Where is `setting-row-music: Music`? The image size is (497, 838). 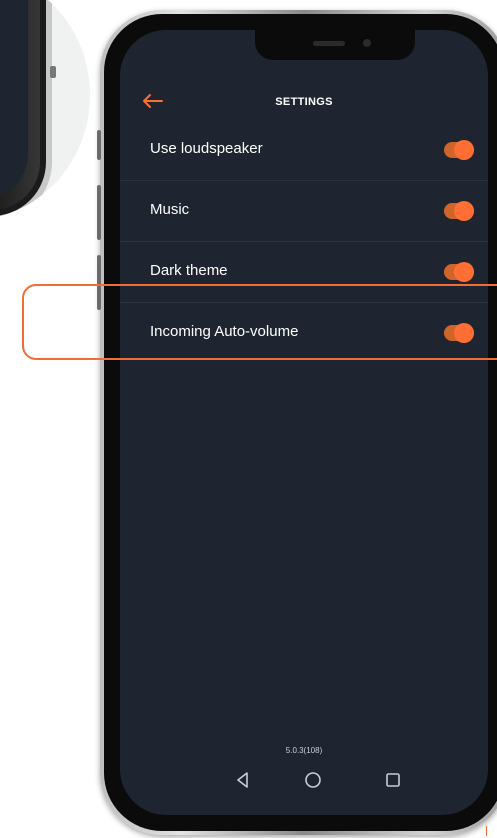 setting-row-music: Music is located at coordinates (304, 211).